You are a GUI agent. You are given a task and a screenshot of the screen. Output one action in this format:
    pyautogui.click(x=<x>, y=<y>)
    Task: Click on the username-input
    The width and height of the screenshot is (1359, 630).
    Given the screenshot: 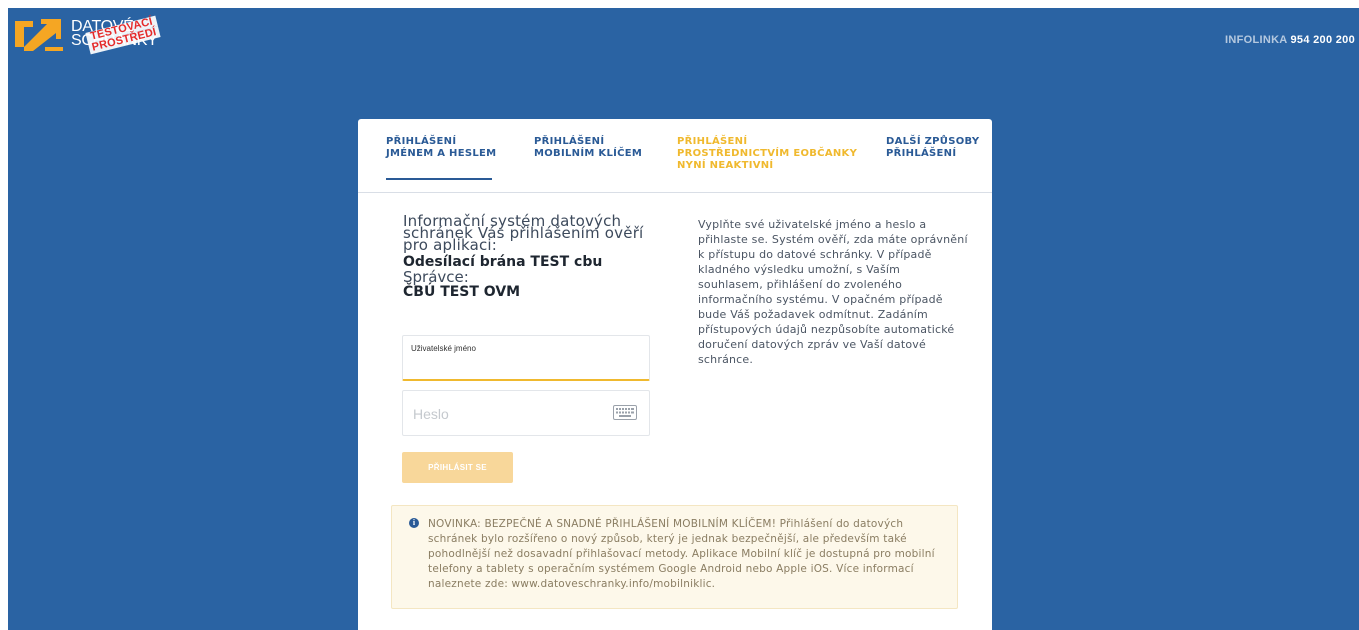 What is the action you would take?
    pyautogui.click(x=510, y=364)
    